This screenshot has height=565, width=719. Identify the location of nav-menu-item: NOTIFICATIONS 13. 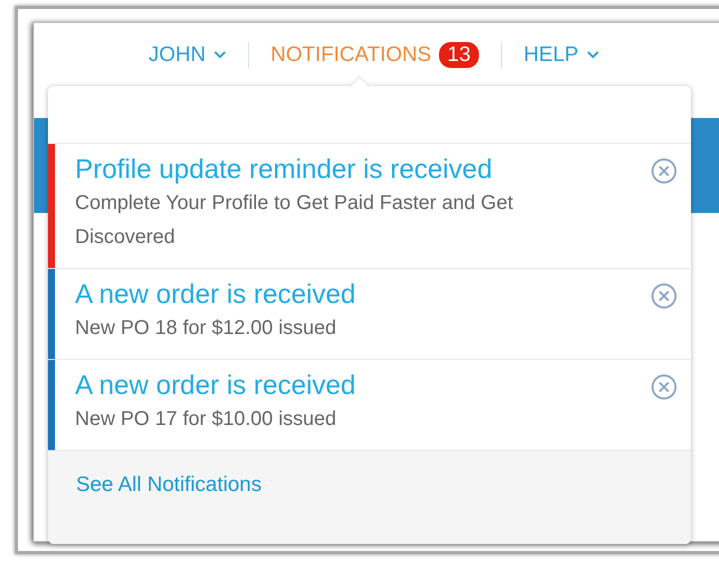
(374, 55).